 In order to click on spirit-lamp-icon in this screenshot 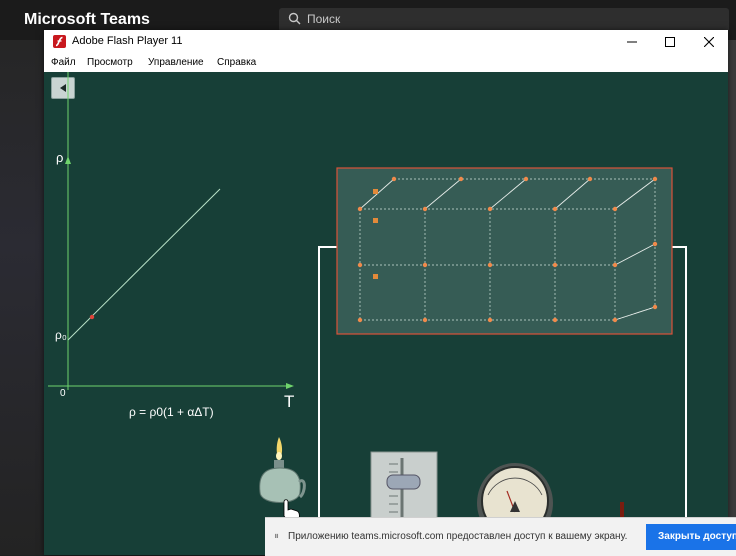, I will do `click(282, 470)`.